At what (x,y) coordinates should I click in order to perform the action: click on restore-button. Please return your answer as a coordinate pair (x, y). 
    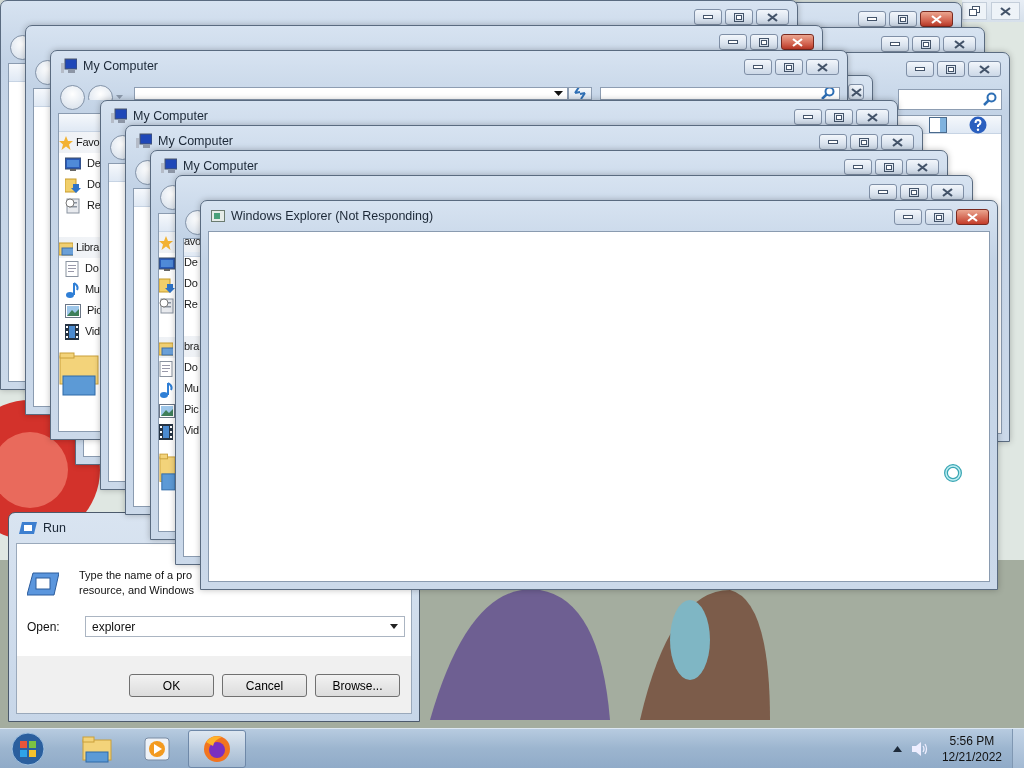
    Looking at the image, I should click on (975, 11).